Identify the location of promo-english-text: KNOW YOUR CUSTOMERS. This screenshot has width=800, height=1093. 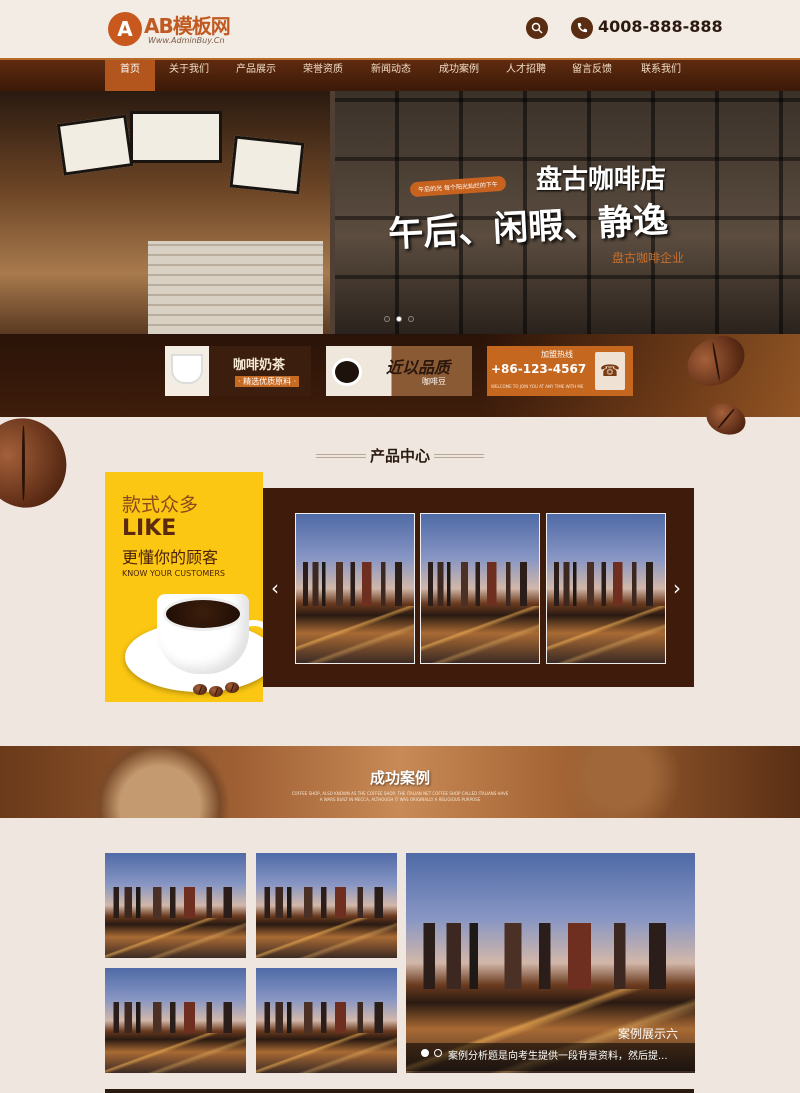
(173, 573).